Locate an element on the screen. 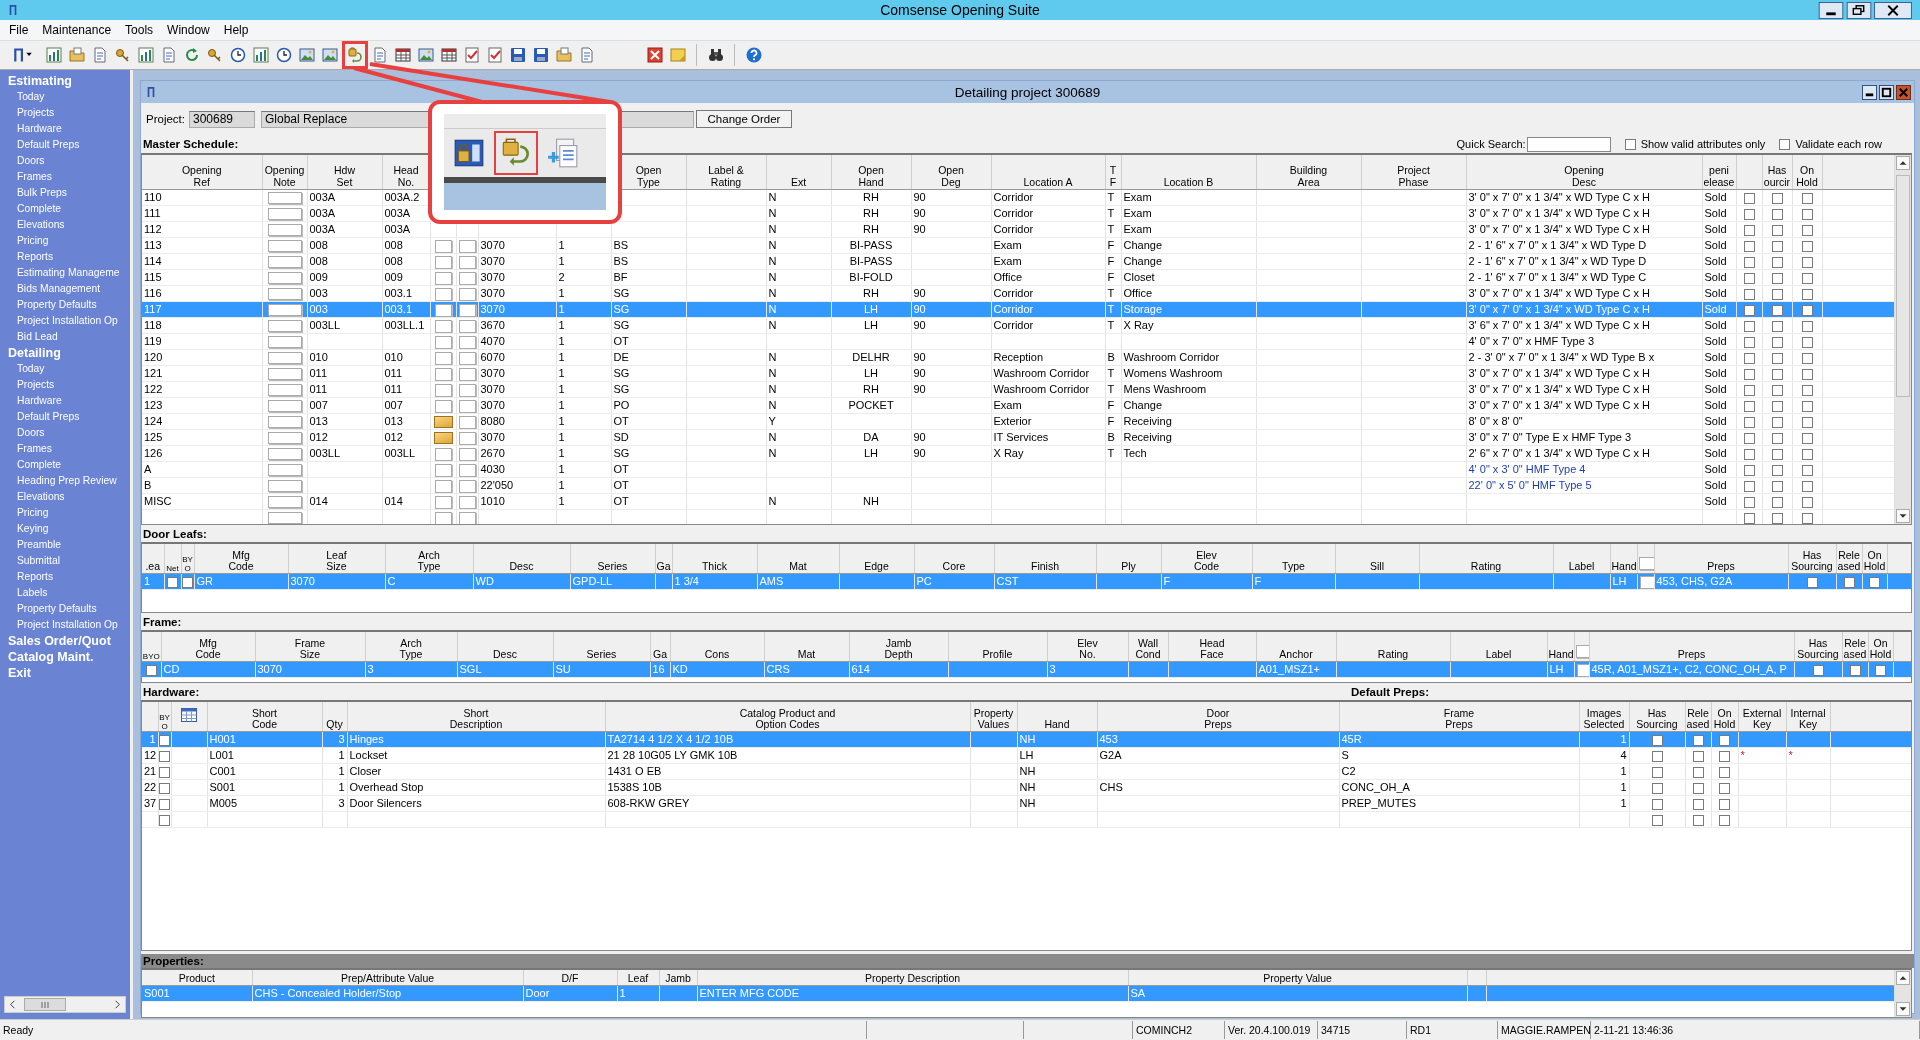 The image size is (1920, 1040). table-row: 124 013 013 8080 1 OT Y Exterior F Receiving 8' 0" x 8' 0" Sold is located at coordinates (1018, 421).